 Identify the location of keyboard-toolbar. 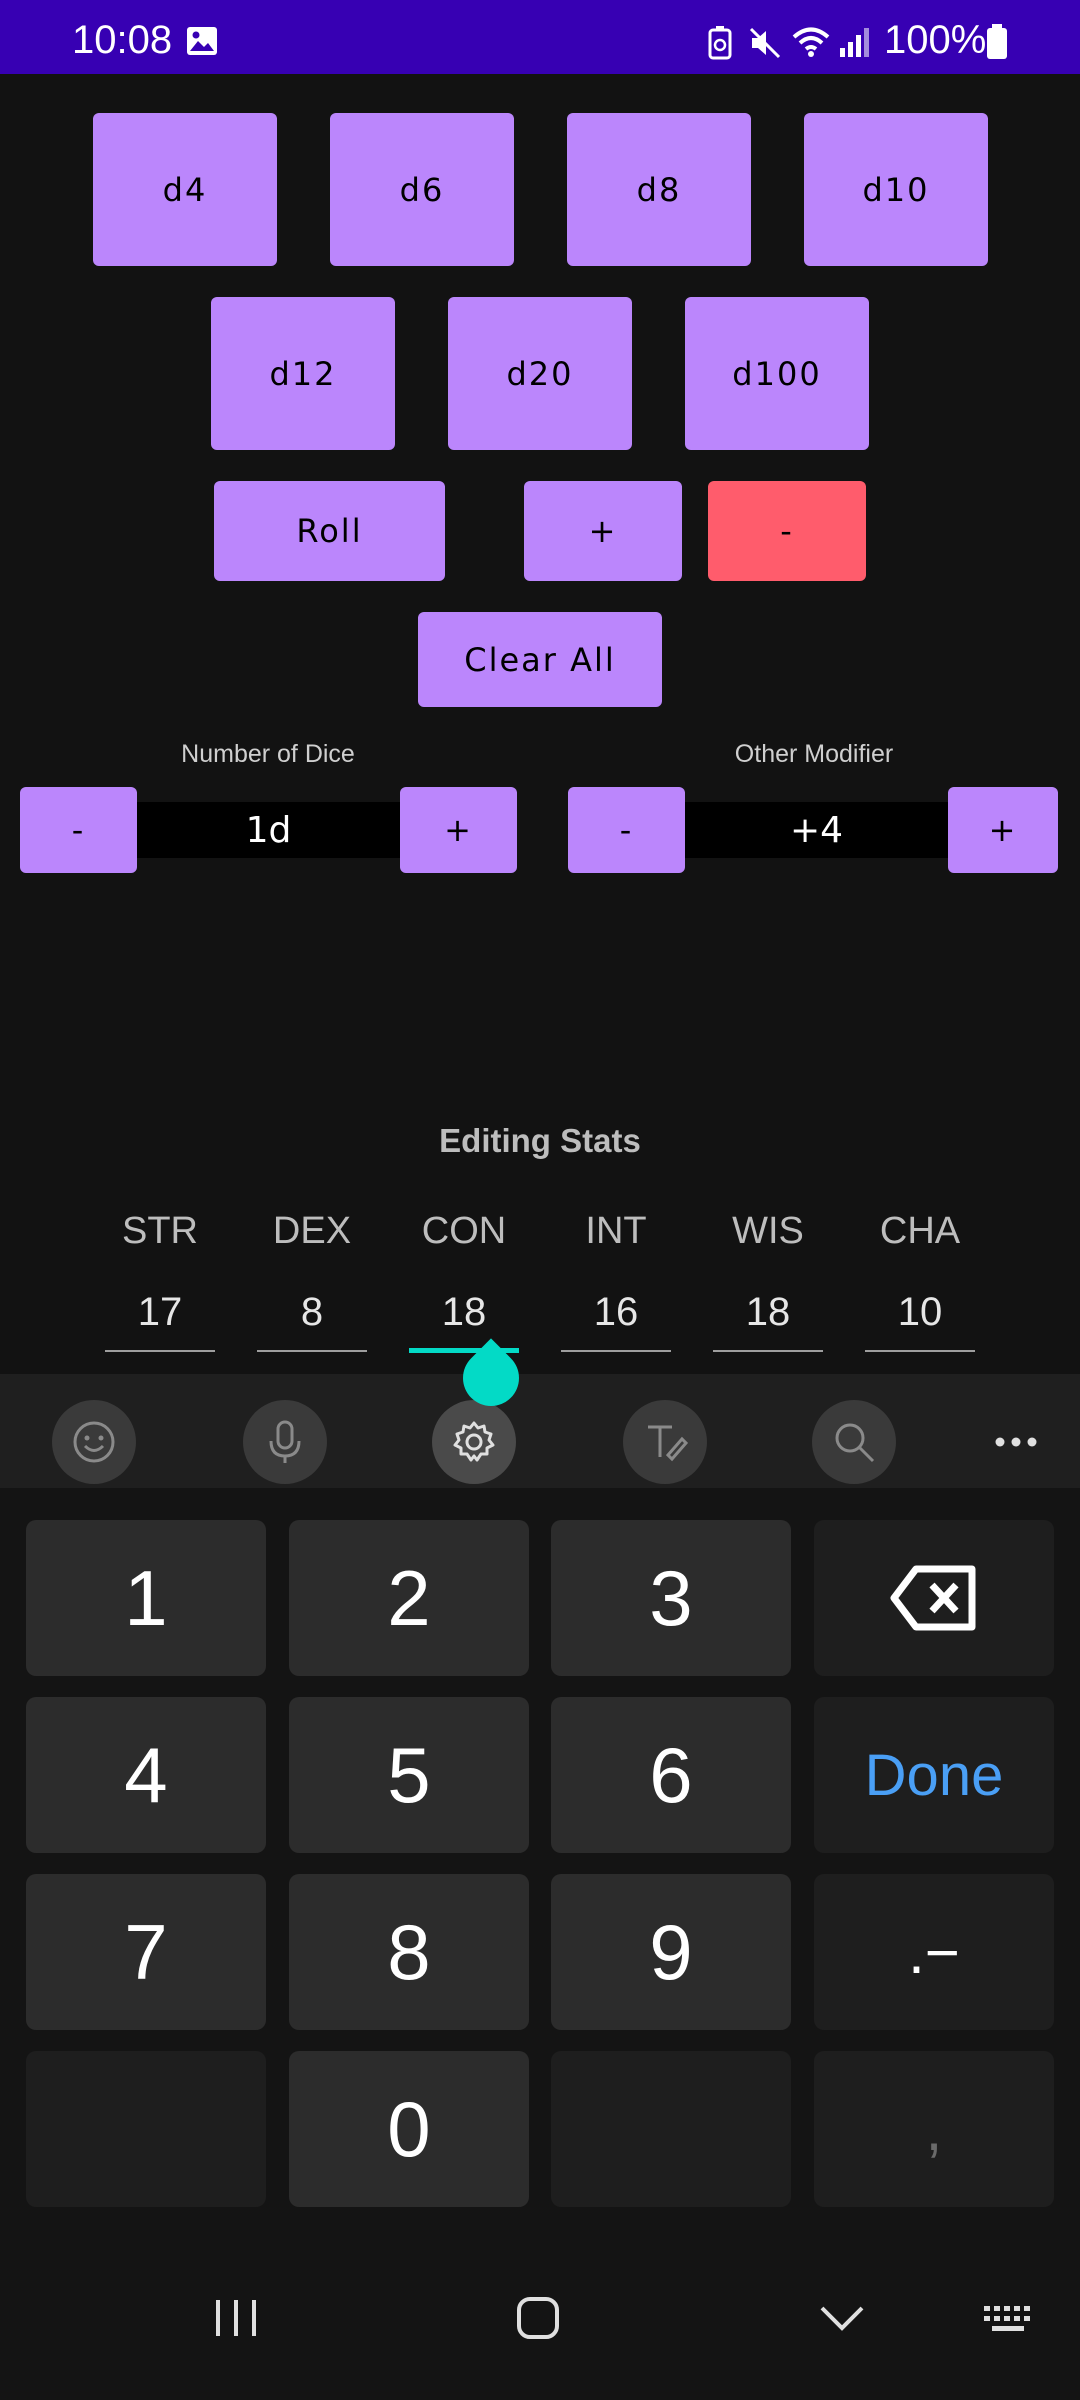
(540, 1431).